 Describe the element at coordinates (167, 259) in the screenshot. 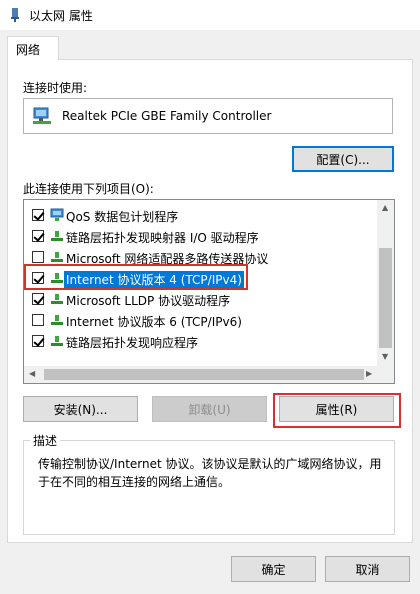

I see `item-label: Microsoft 网络适配器多路传送器协议` at that location.